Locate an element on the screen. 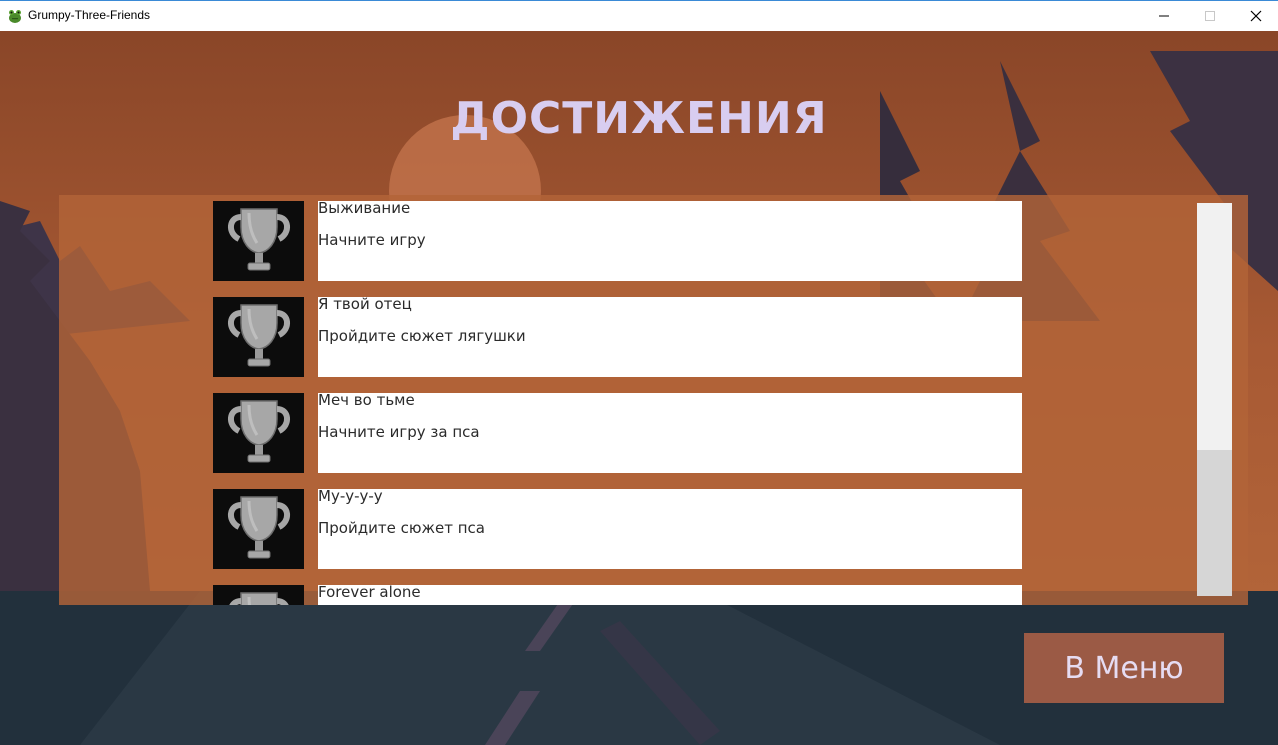 Image resolution: width=1278 pixels, height=745 pixels. achievement-card: Му-у-у-у Пройдите сюжет пса is located at coordinates (670, 529).